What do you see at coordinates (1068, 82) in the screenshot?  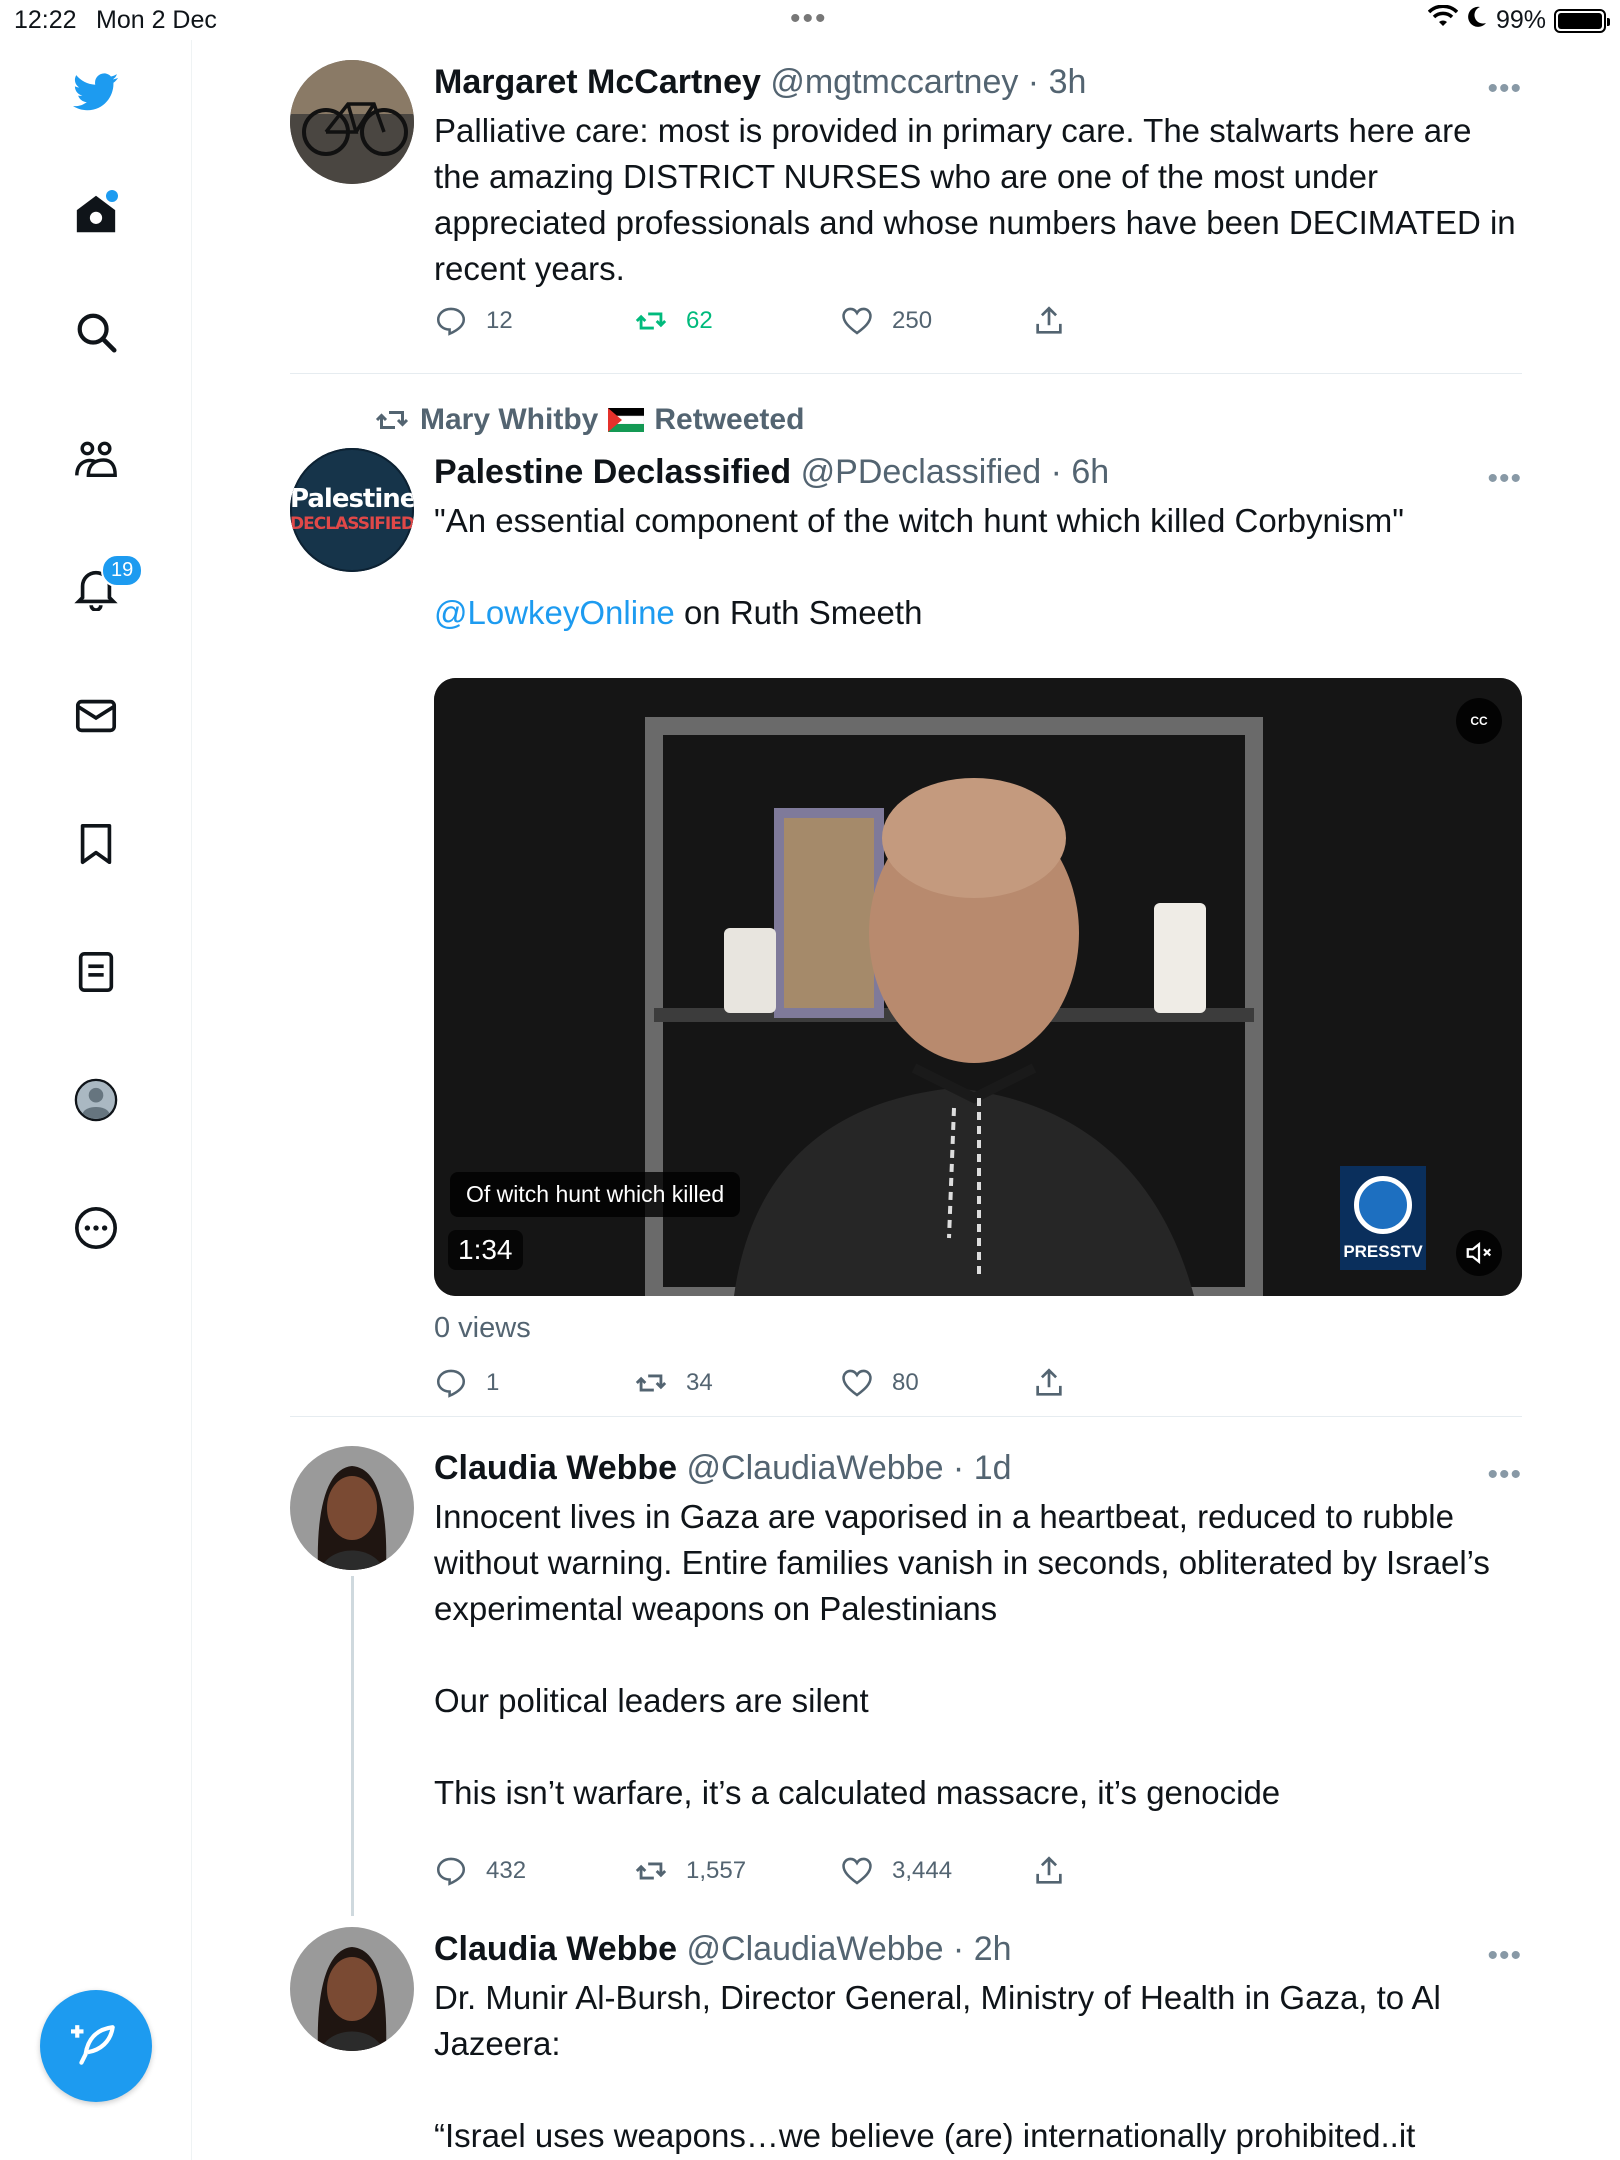 I see `tweet-time: 3h` at bounding box center [1068, 82].